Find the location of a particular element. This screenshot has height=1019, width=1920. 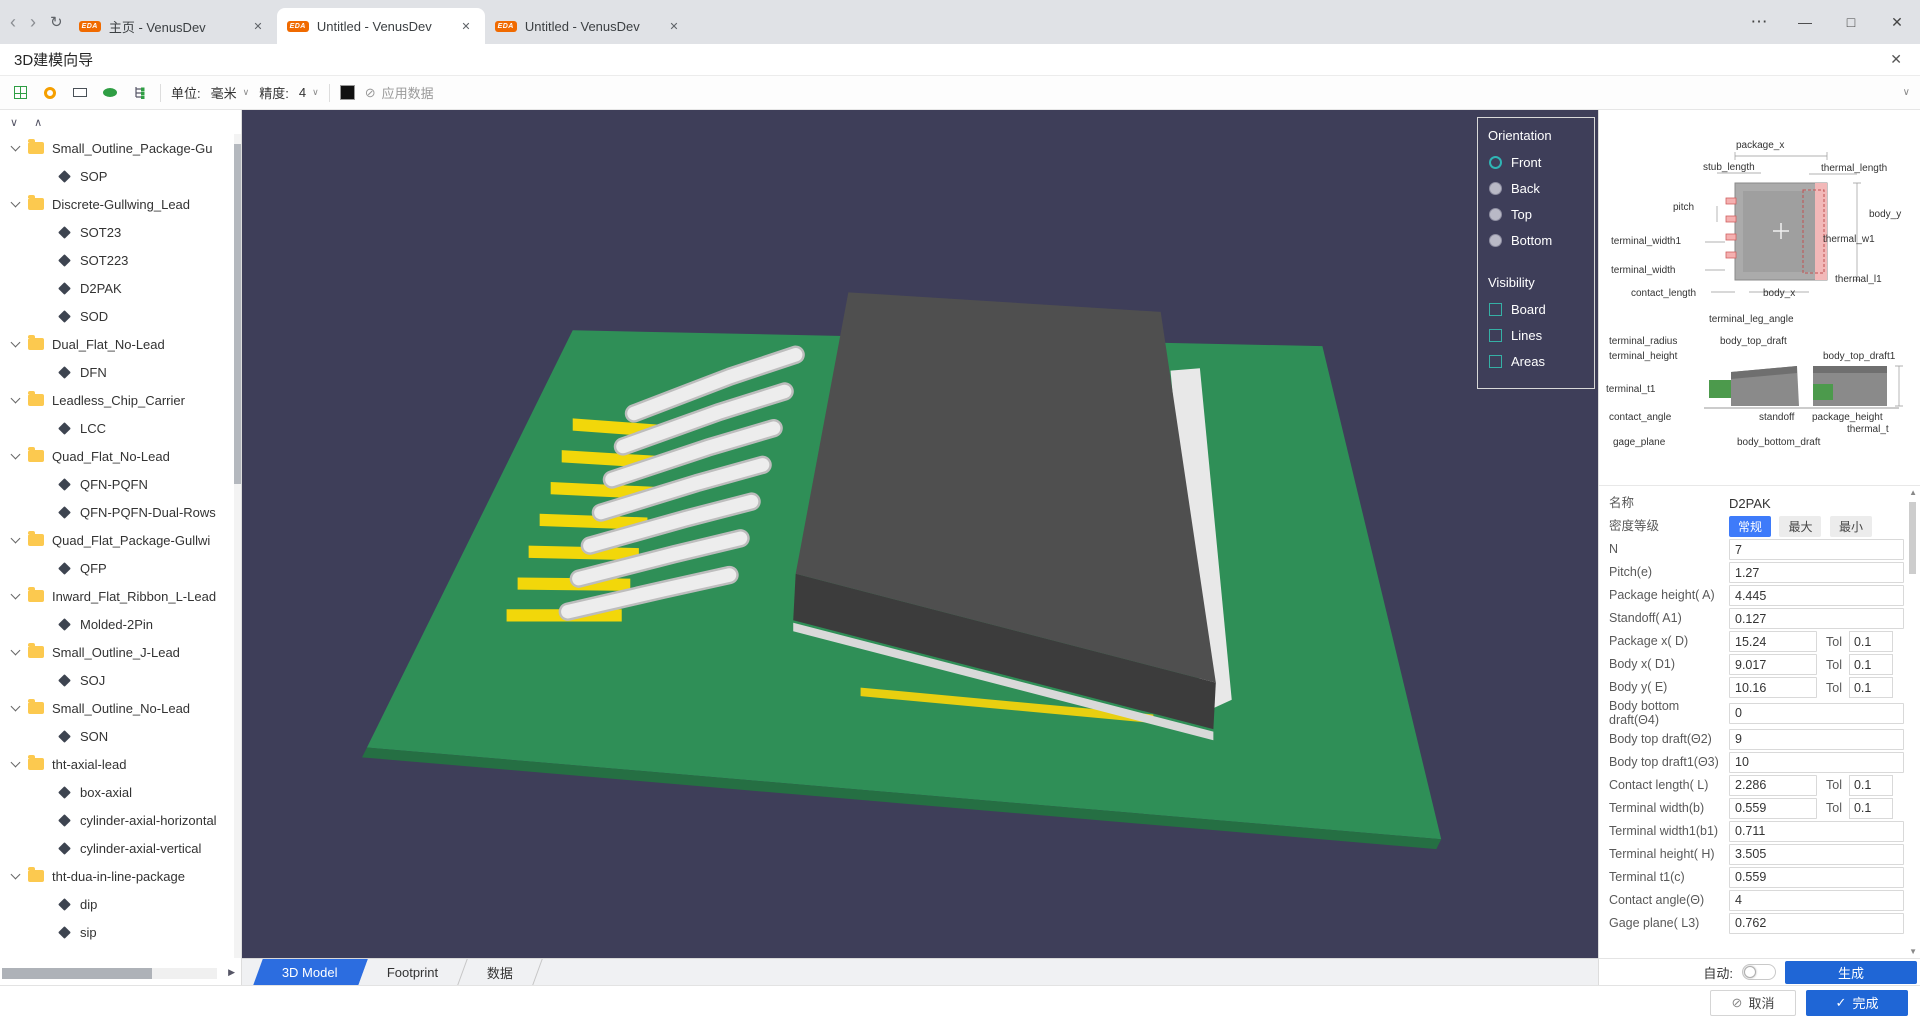

tree-item: QFN-PQFN is located at coordinates (120, 484).